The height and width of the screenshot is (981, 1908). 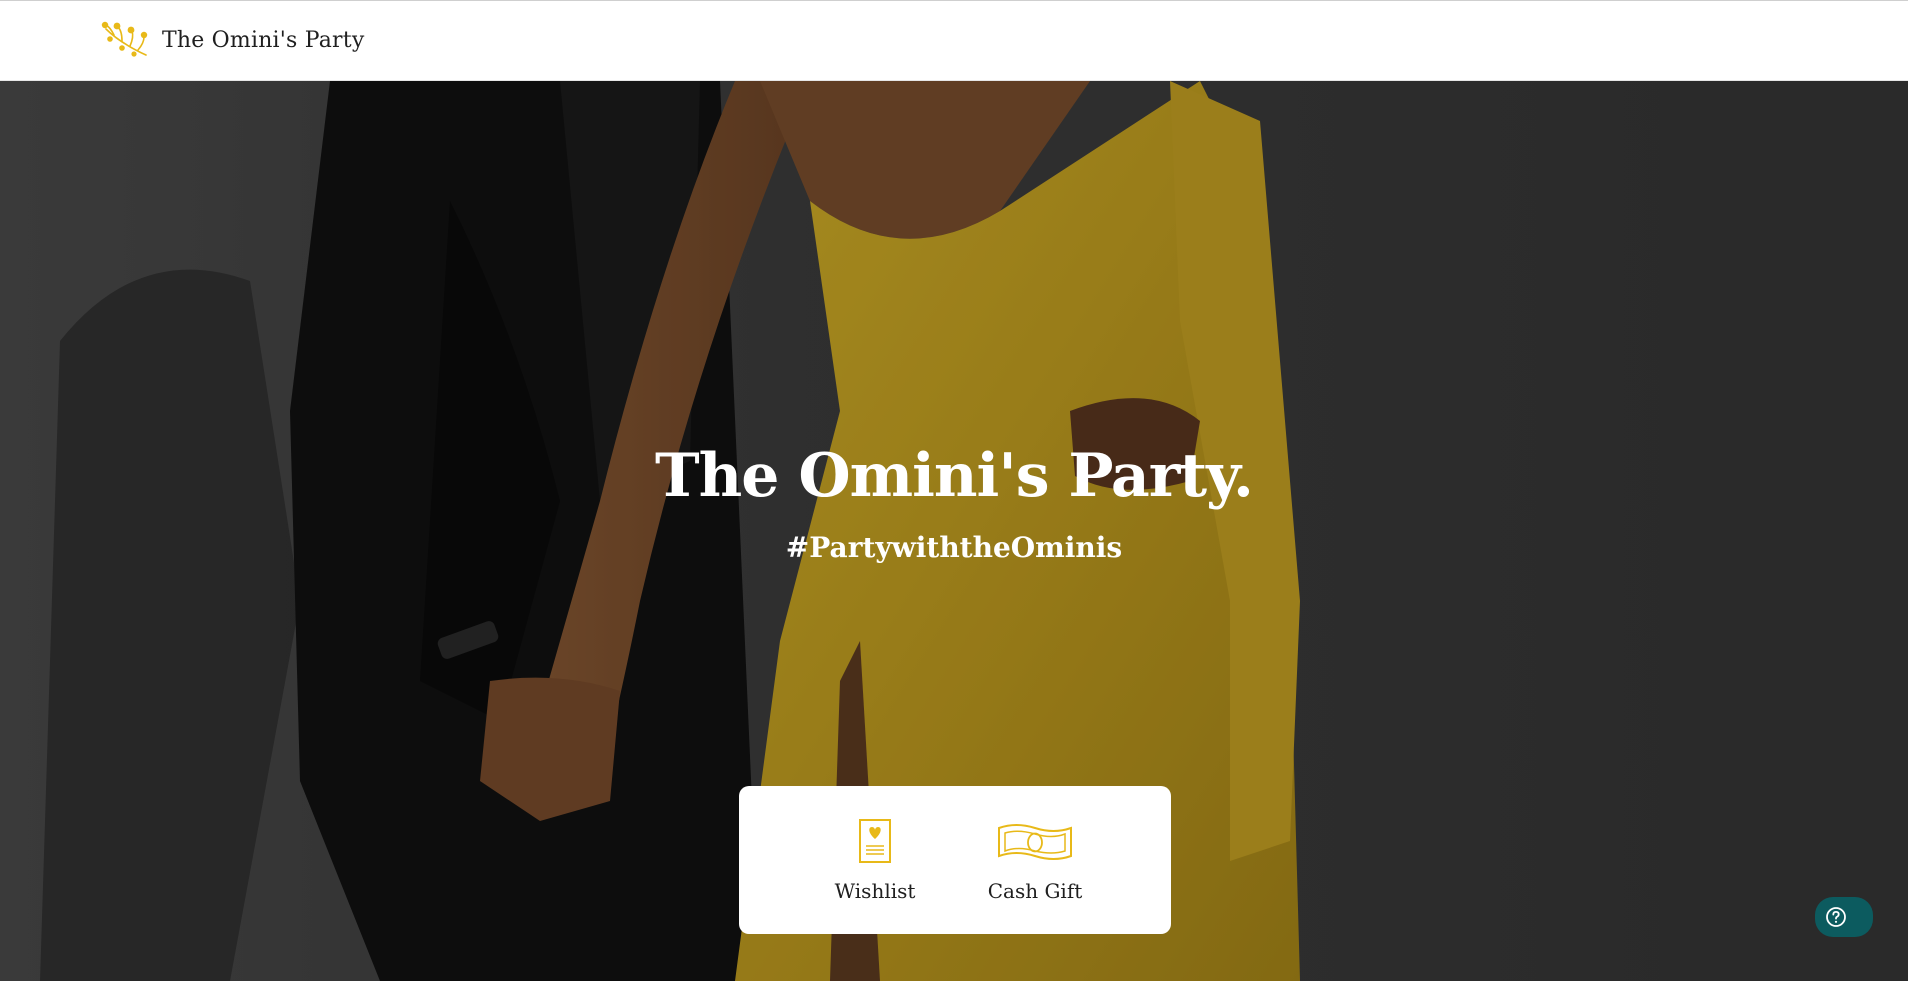 I want to click on question-mark-icon, so click(x=1836, y=917).